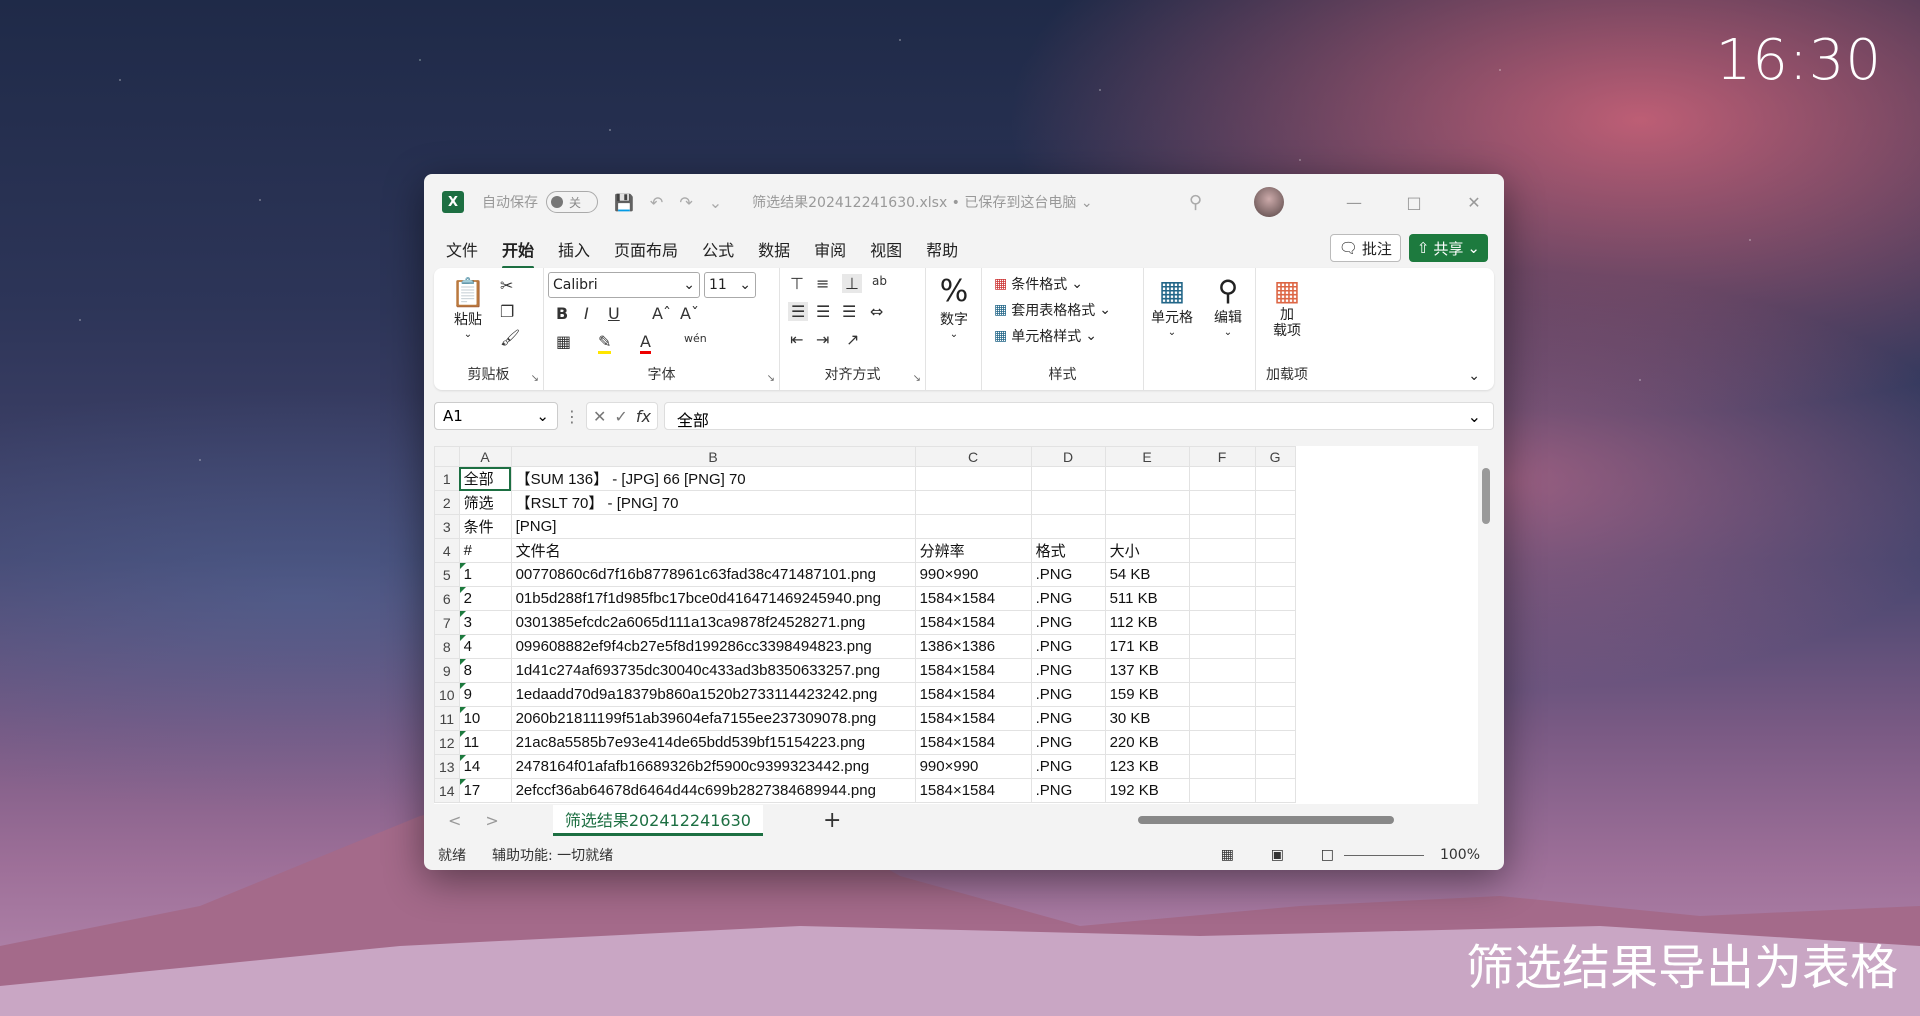 The height and width of the screenshot is (1016, 1920). What do you see at coordinates (454, 820) in the screenshot?
I see `prev-sheet-icon: <` at bounding box center [454, 820].